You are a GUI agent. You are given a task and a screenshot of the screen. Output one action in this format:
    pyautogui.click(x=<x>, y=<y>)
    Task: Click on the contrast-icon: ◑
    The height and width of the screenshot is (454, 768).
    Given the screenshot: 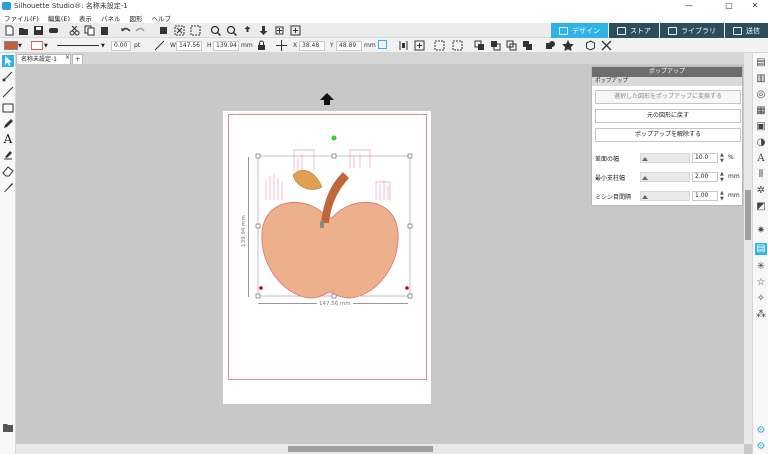 What is the action you would take?
    pyautogui.click(x=761, y=143)
    